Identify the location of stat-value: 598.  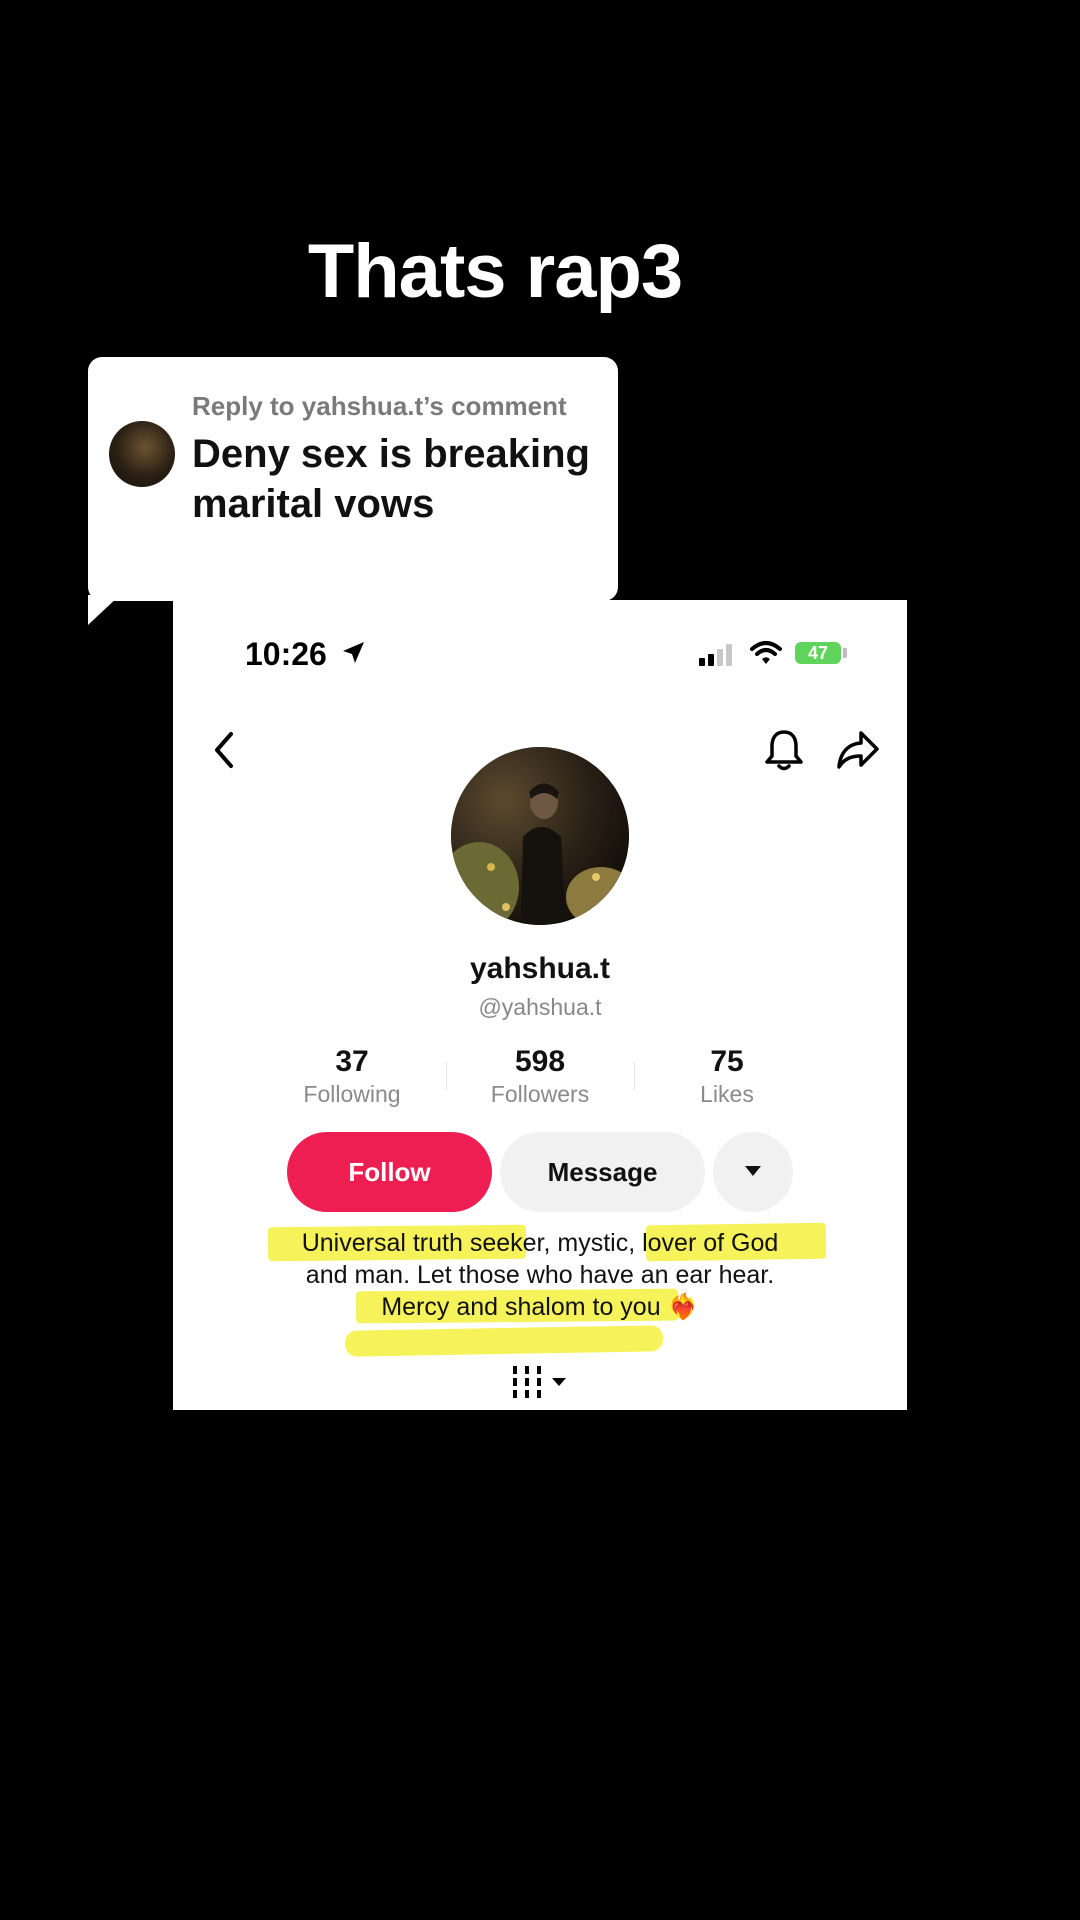
(540, 1061).